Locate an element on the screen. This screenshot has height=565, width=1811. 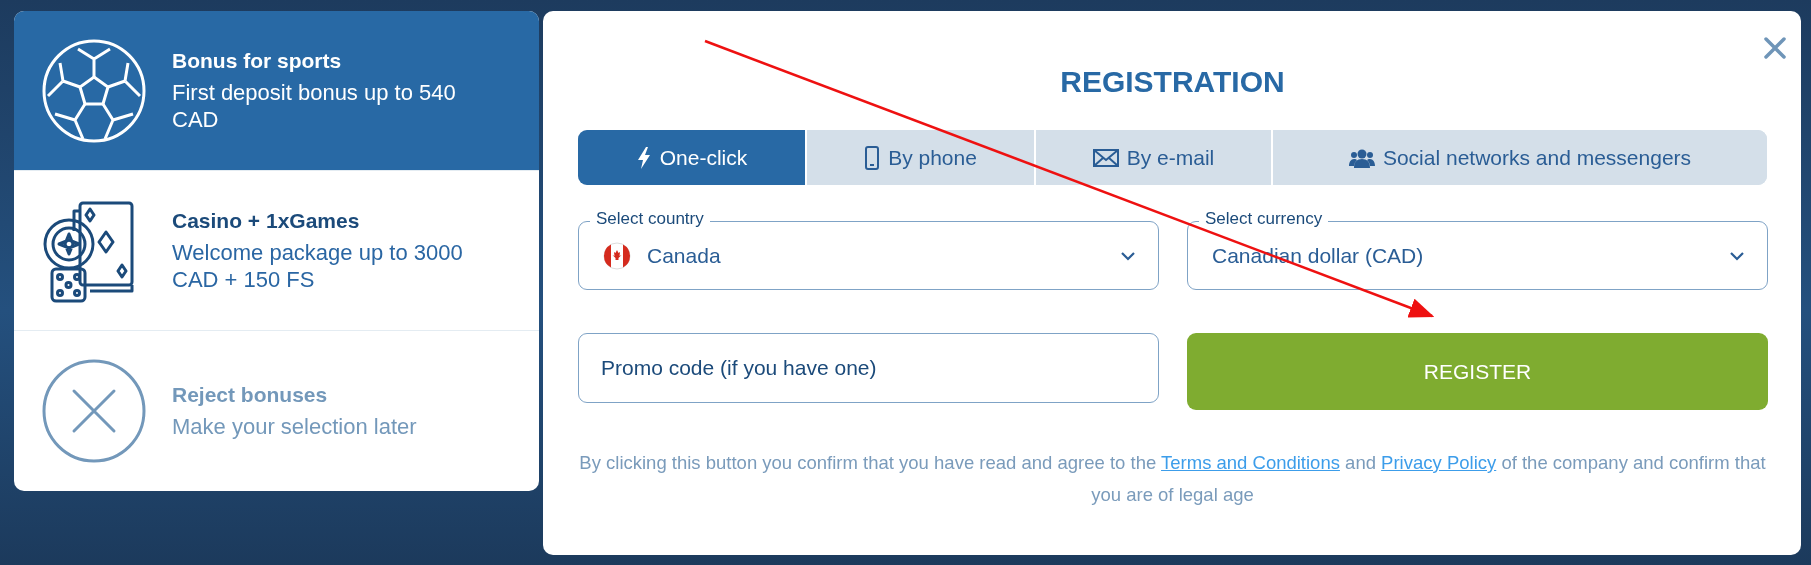
bonus-title: Casino + 1xGames is located at coordinates (266, 220).